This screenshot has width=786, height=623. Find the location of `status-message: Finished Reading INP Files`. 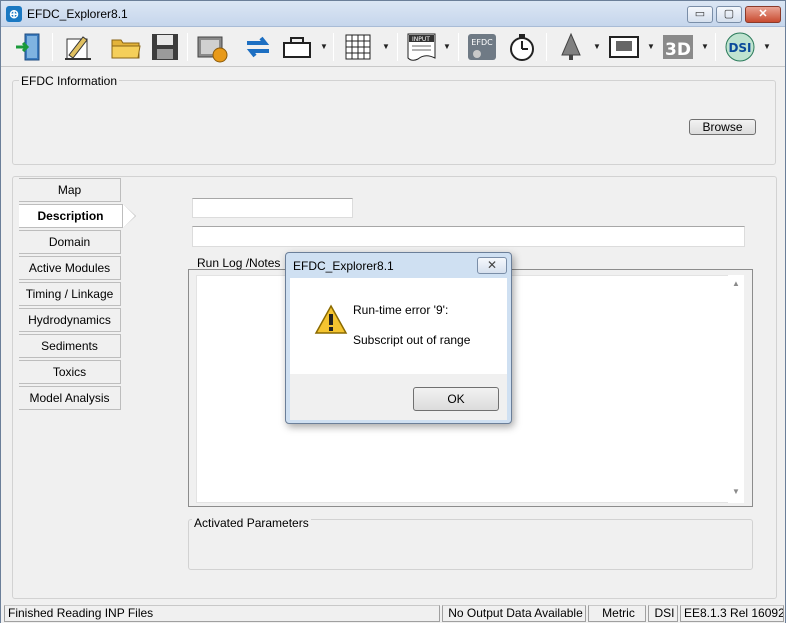

status-message: Finished Reading INP Files is located at coordinates (222, 613).